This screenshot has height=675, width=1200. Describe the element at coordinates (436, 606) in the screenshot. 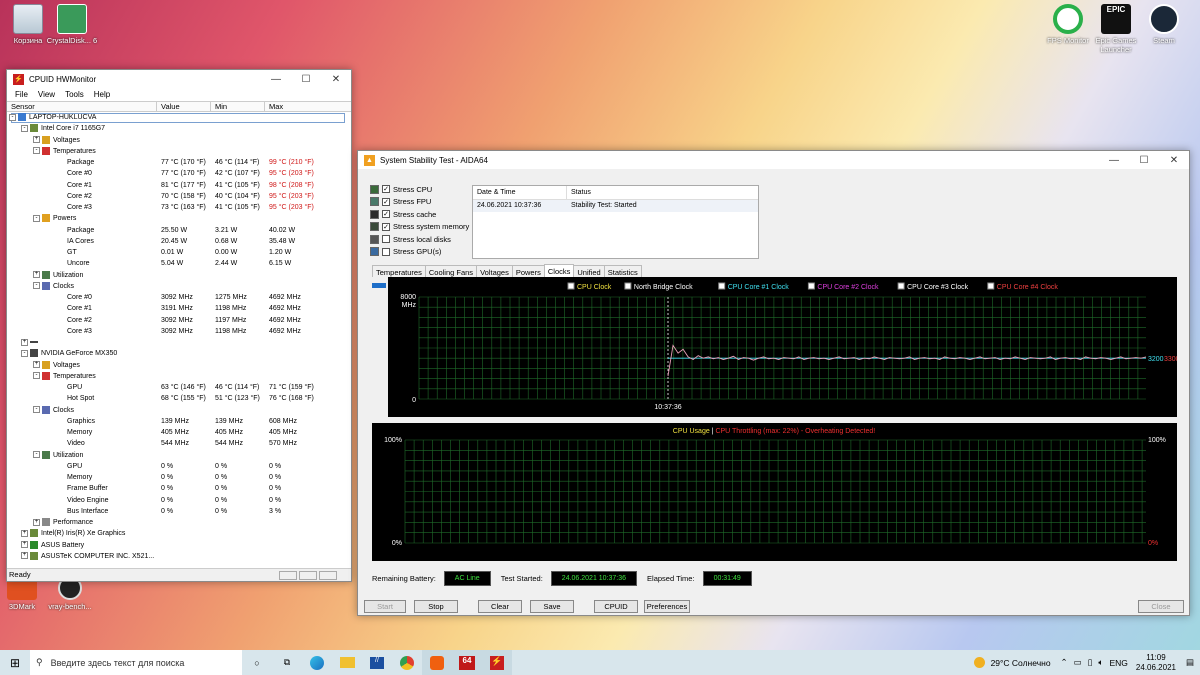

I see `stop-button: Stop` at that location.